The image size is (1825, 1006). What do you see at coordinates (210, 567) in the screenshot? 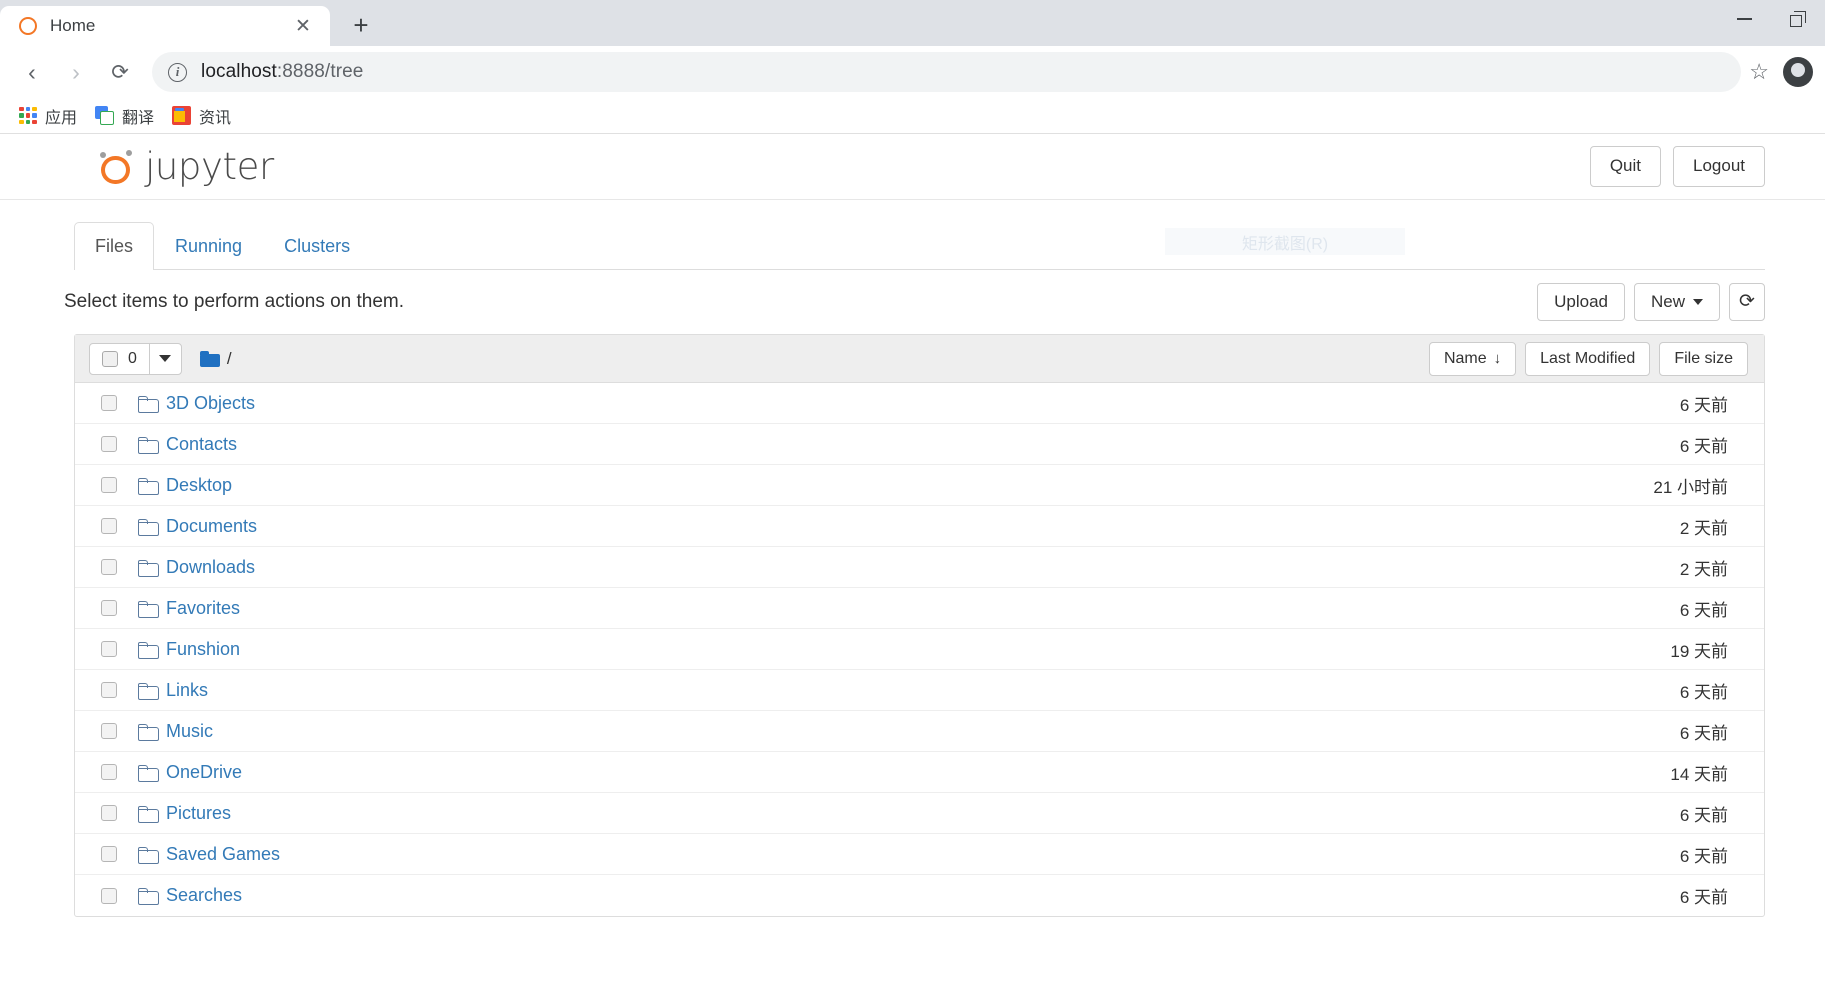
I see `file-name-link: Downloads` at bounding box center [210, 567].